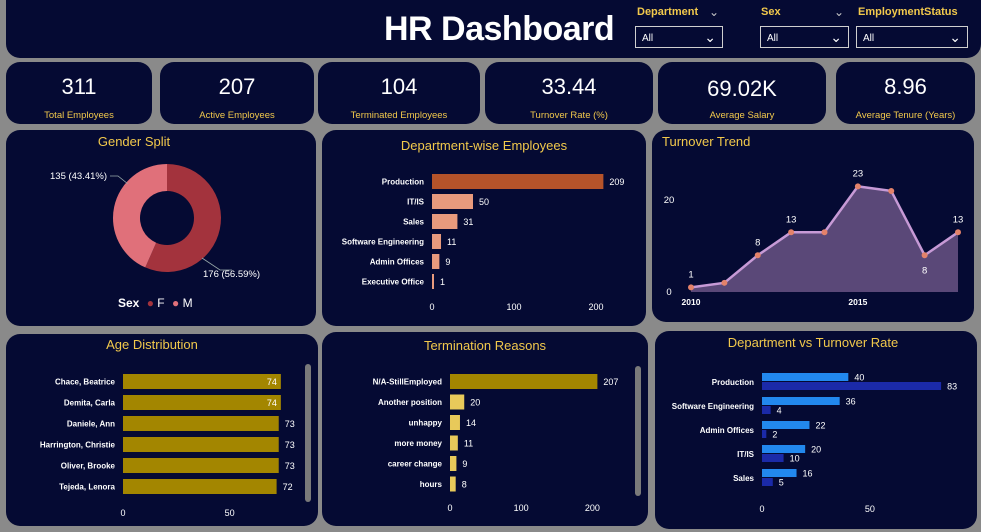  I want to click on pie-label-M: 135 (43.41%), so click(78, 176).